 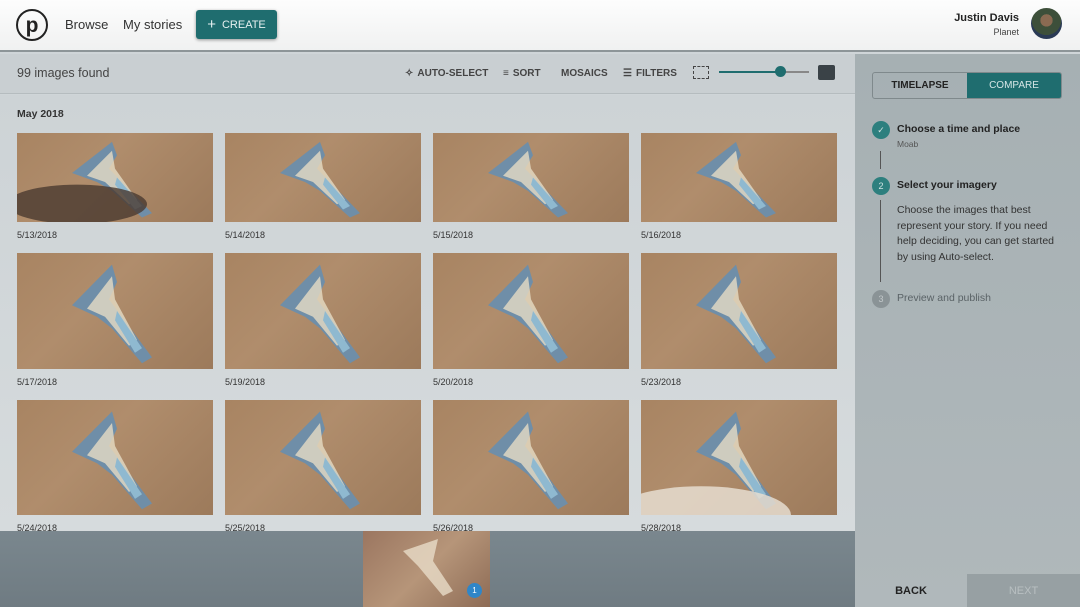 I want to click on sort-label: SORT, so click(x=526, y=73).